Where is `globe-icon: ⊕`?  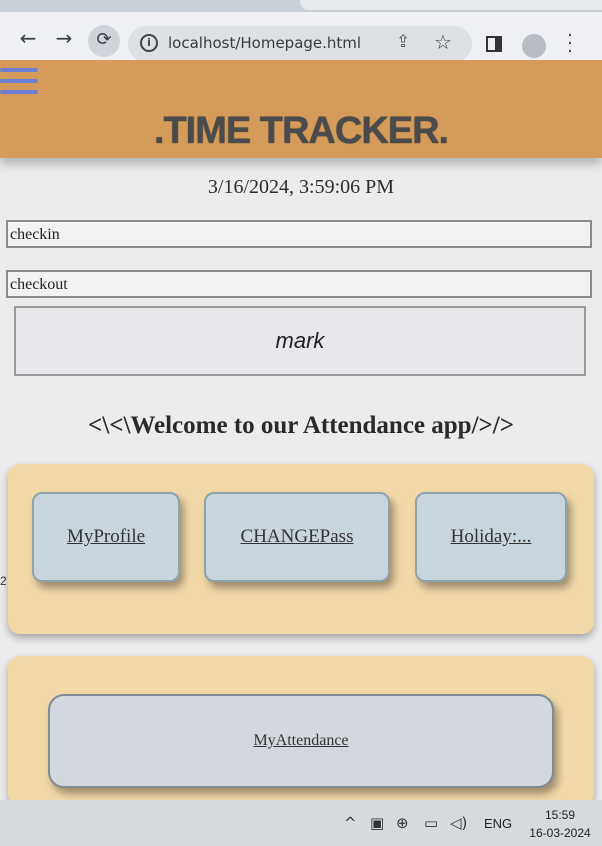 globe-icon: ⊕ is located at coordinates (402, 823).